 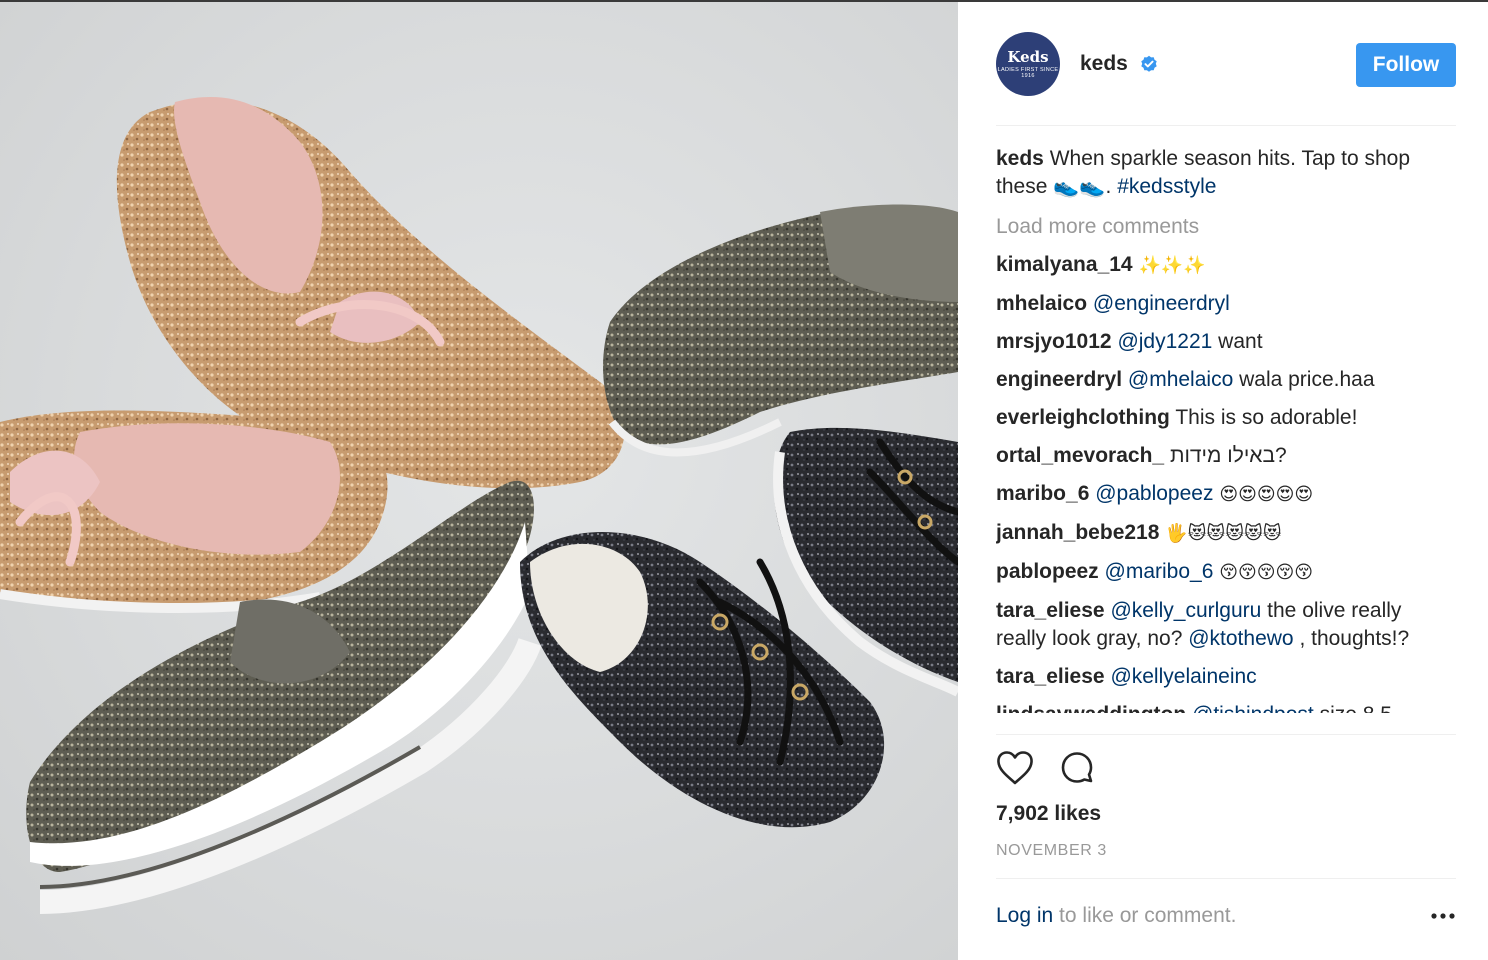 I want to click on rose-gold-sneaker-left, so click(x=194, y=512).